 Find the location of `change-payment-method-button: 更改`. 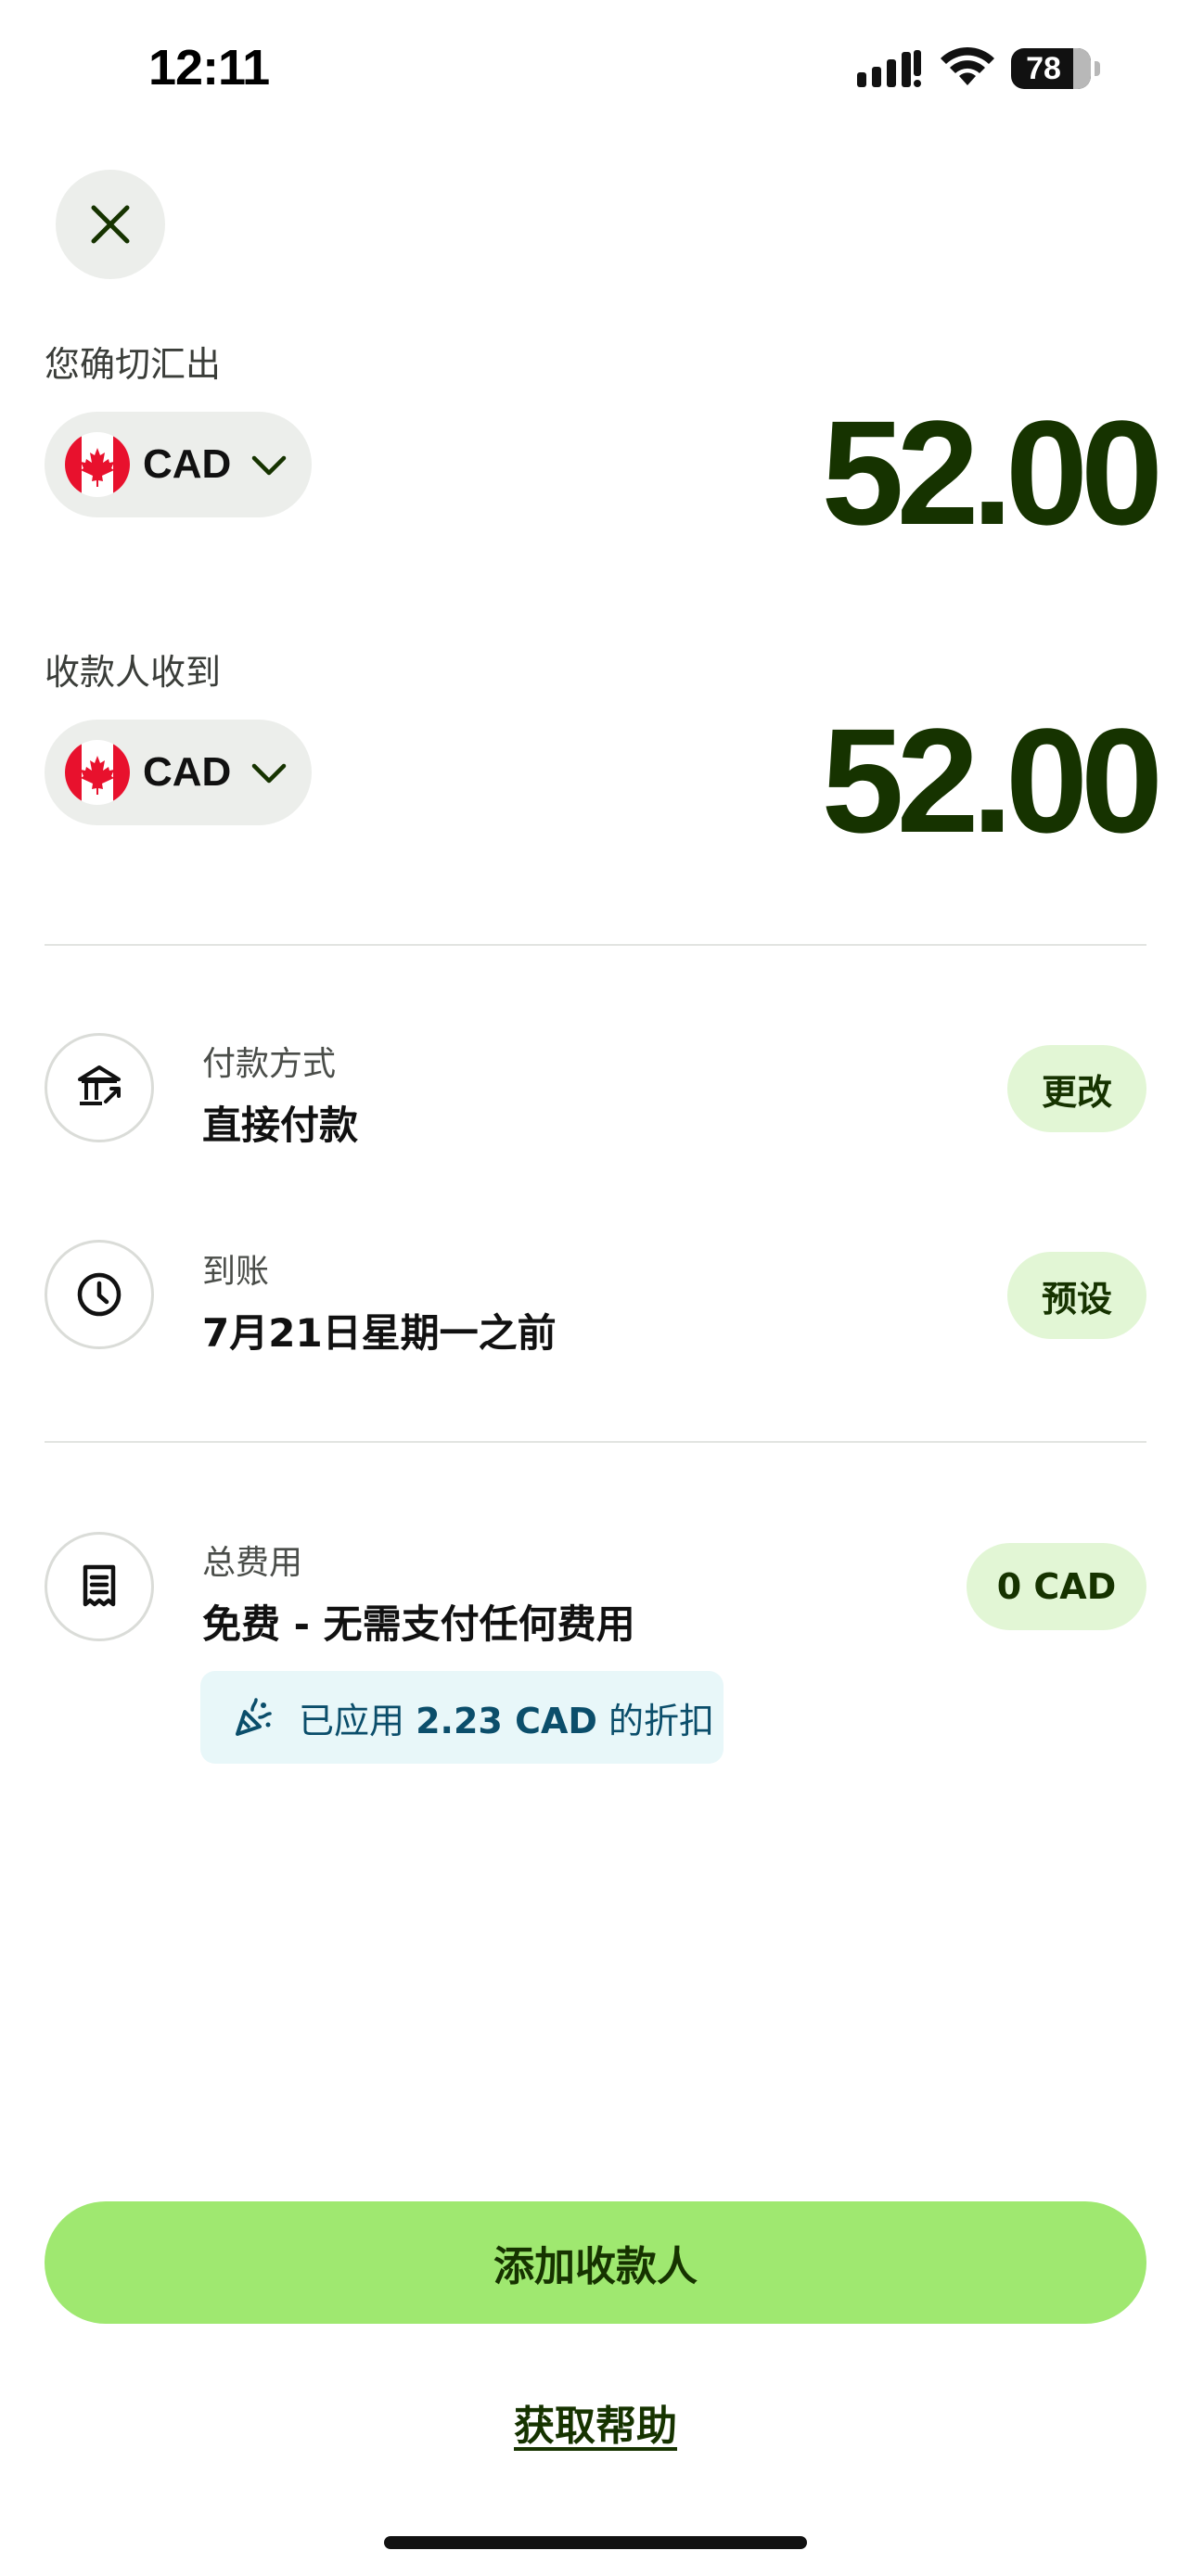

change-payment-method-button: 更改 is located at coordinates (1076, 1089).